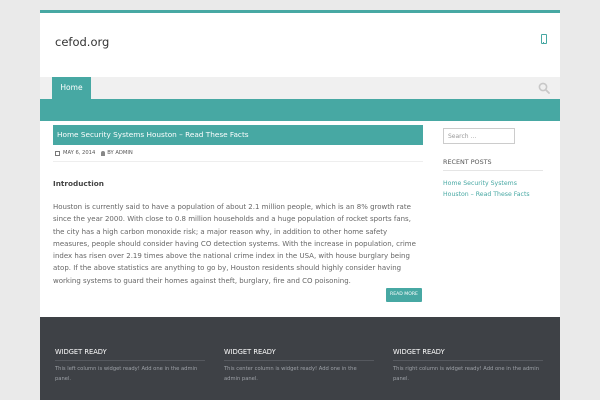 The image size is (600, 400). Describe the element at coordinates (404, 295) in the screenshot. I see `read-more-button: READ MORE` at that location.